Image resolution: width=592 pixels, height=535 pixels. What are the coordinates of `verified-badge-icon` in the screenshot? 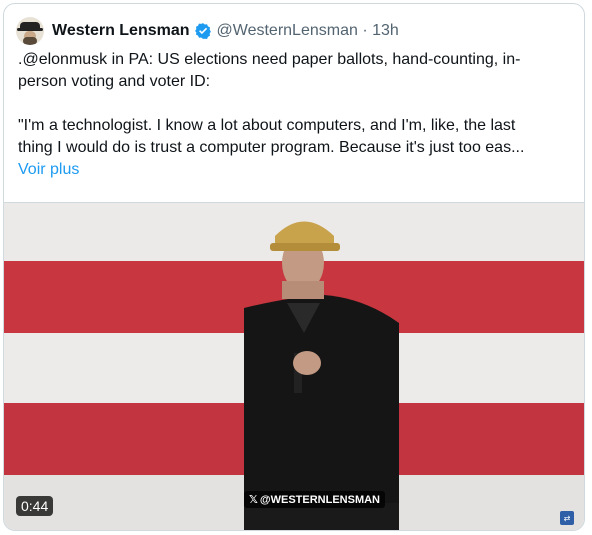 It's located at (202, 31).